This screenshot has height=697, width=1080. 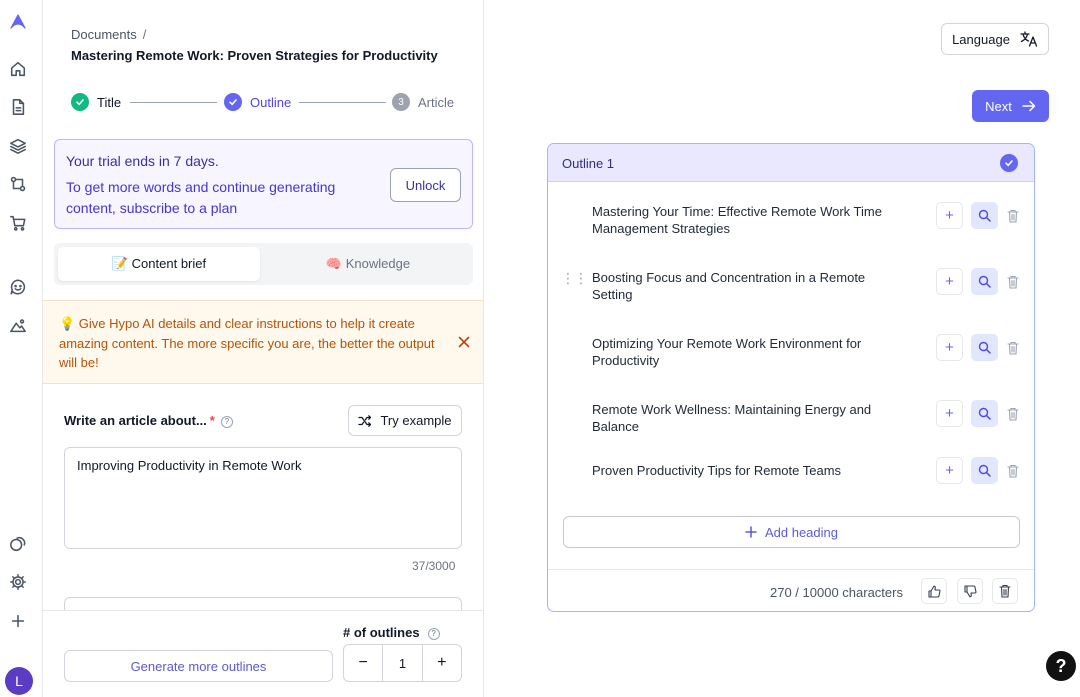 What do you see at coordinates (18, 544) in the screenshot?
I see `integrations-icon` at bounding box center [18, 544].